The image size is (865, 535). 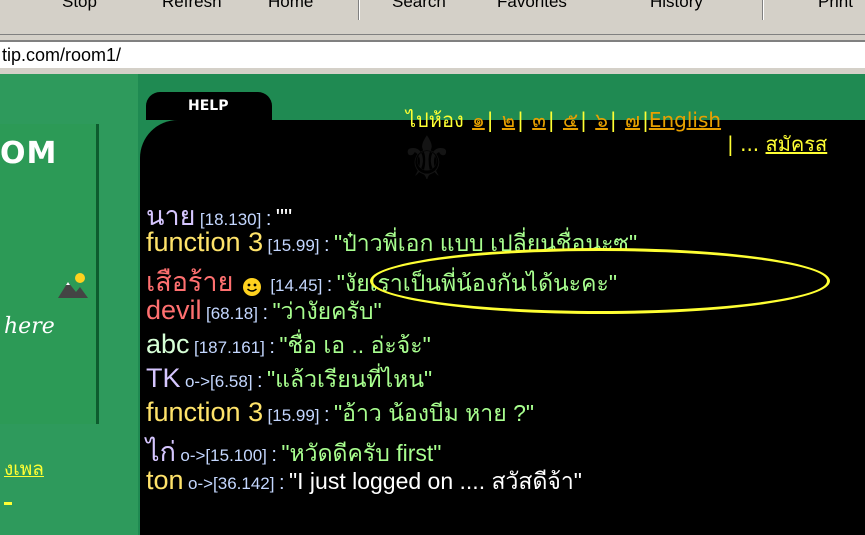 What do you see at coordinates (532, 7) in the screenshot?
I see `favorites-button: Favorites` at bounding box center [532, 7].